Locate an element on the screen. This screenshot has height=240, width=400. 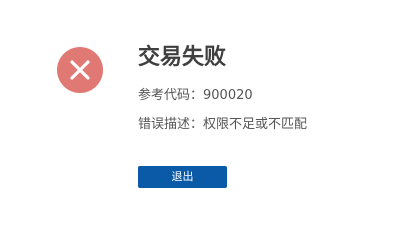
error-description-value: 权限不足或不匹配 is located at coordinates (255, 124).